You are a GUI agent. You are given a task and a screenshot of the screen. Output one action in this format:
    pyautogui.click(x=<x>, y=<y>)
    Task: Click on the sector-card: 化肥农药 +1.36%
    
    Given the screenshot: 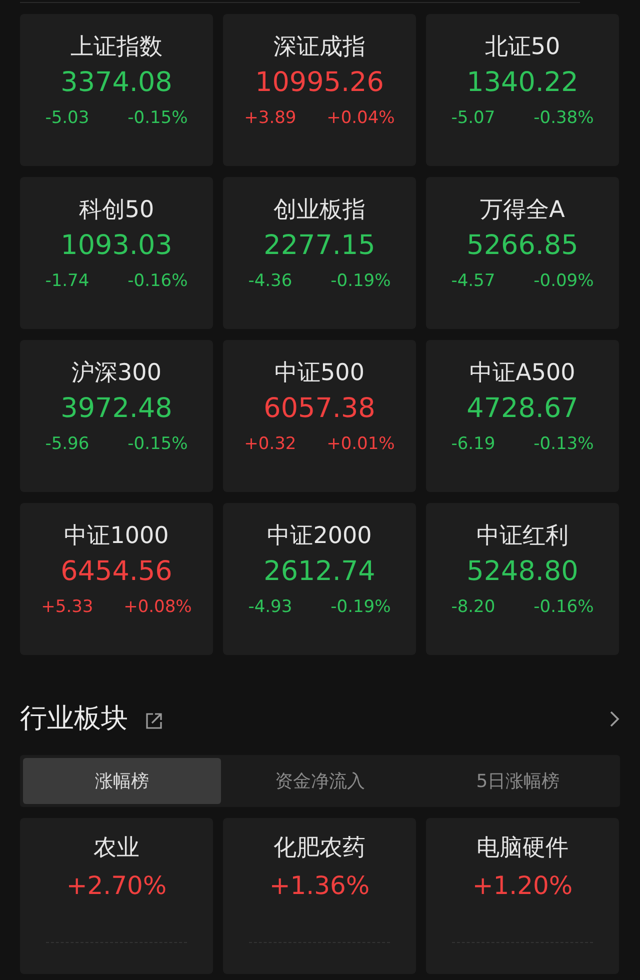 What is the action you would take?
    pyautogui.click(x=319, y=896)
    